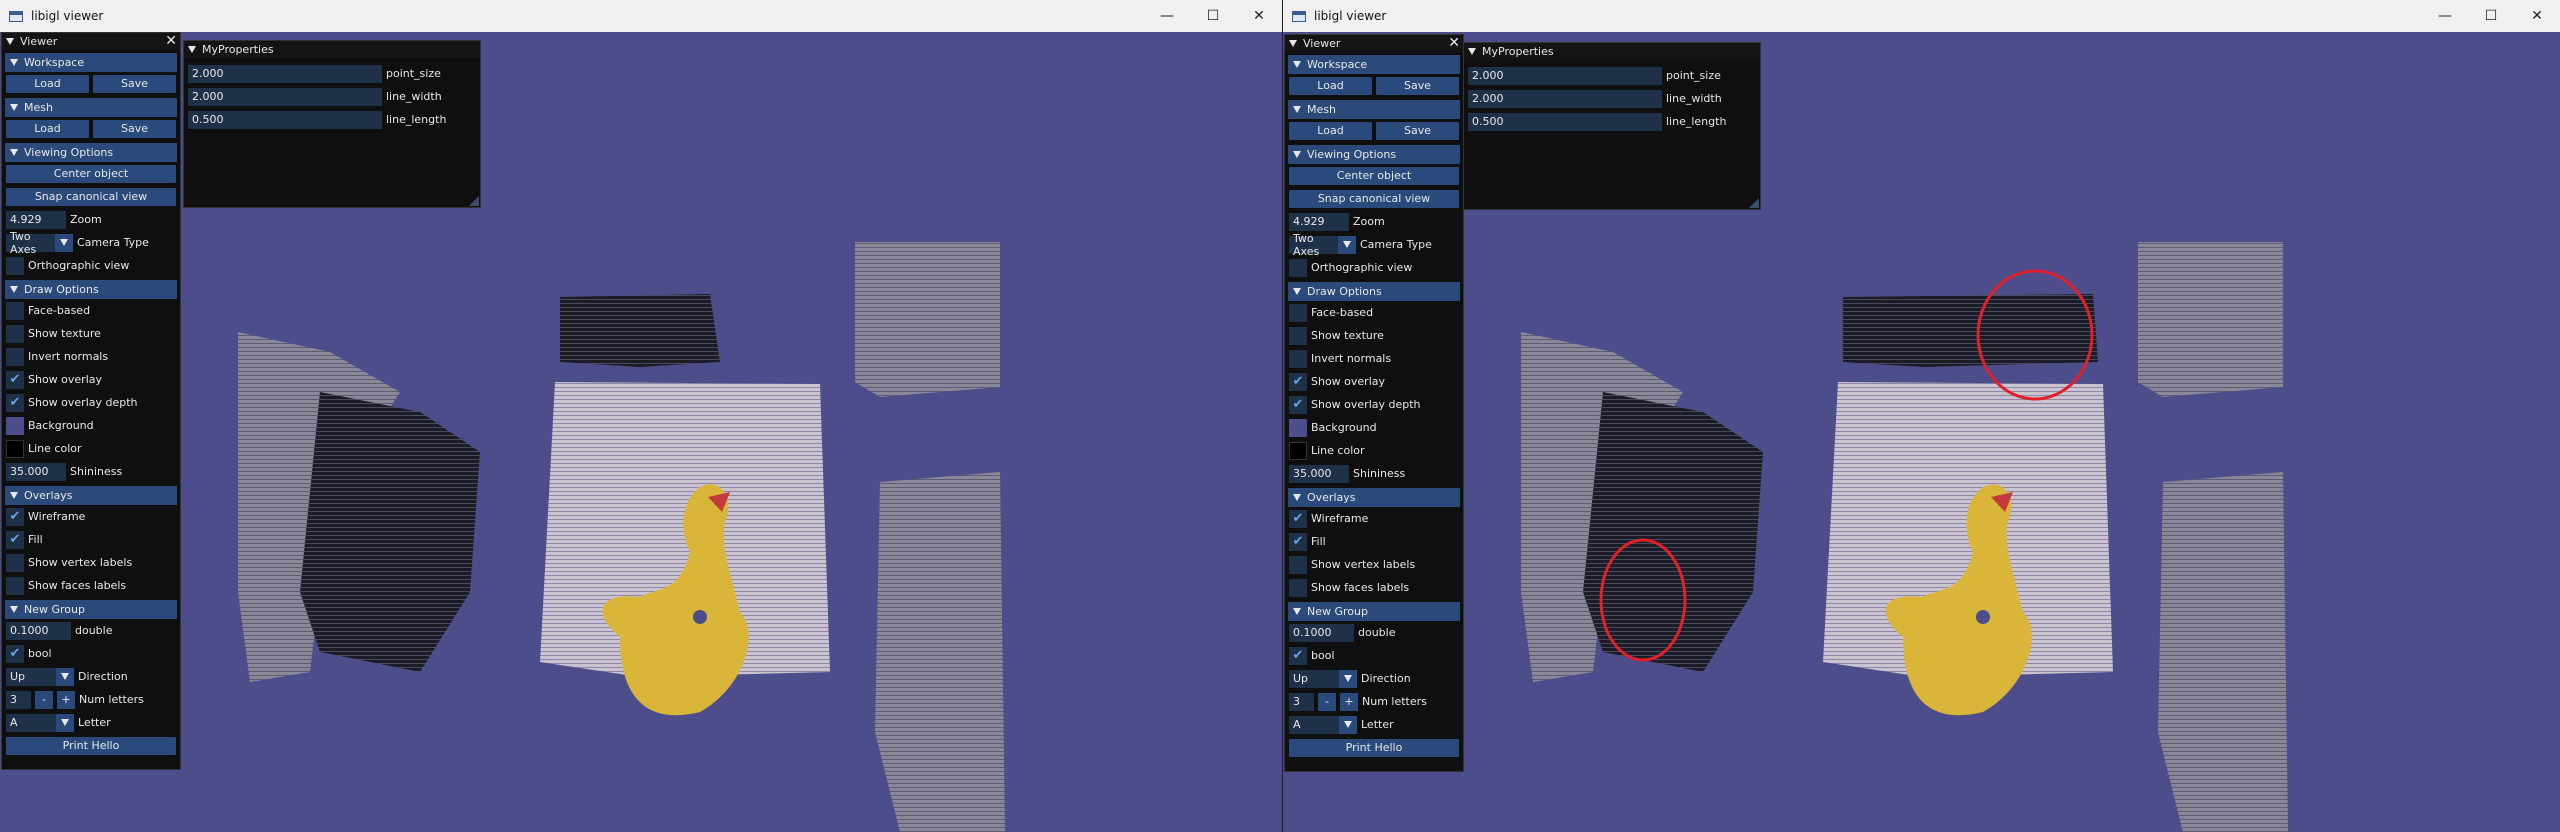 This screenshot has width=2560, height=832. What do you see at coordinates (1396, 244) in the screenshot?
I see `camera-type-label: Camera Type` at bounding box center [1396, 244].